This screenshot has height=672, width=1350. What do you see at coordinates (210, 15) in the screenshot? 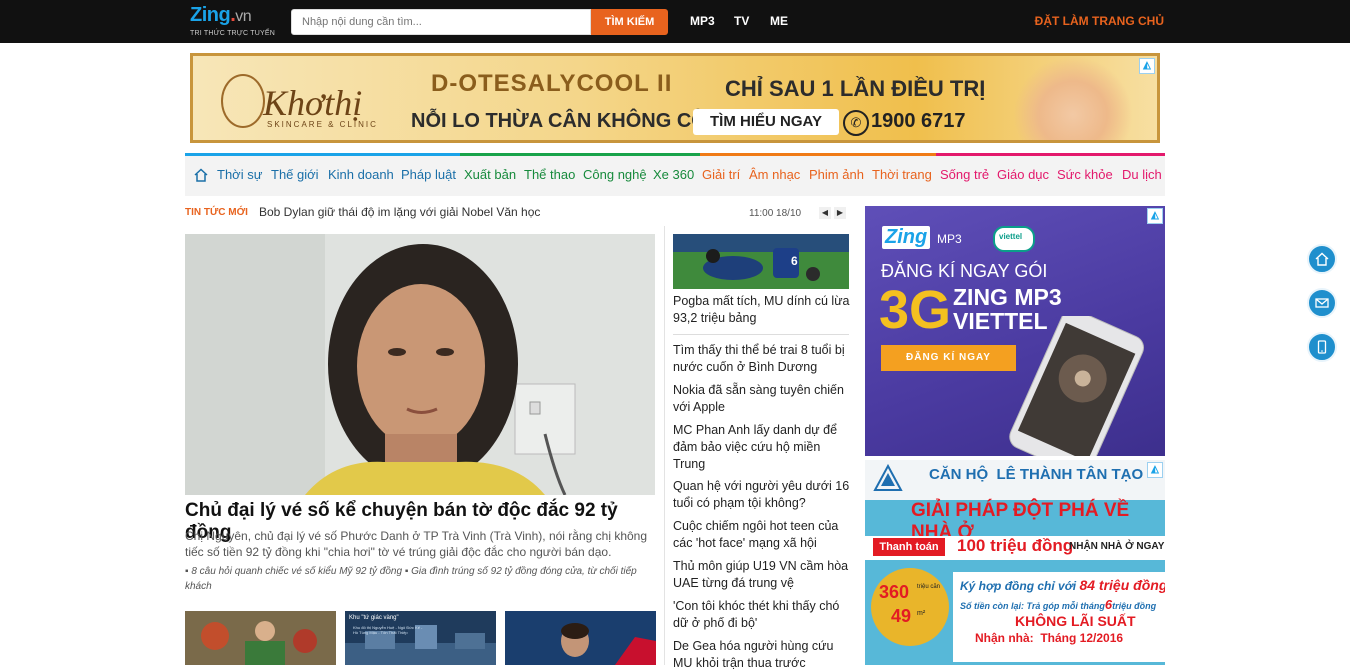
I see `logo-text: Zing` at bounding box center [210, 15].